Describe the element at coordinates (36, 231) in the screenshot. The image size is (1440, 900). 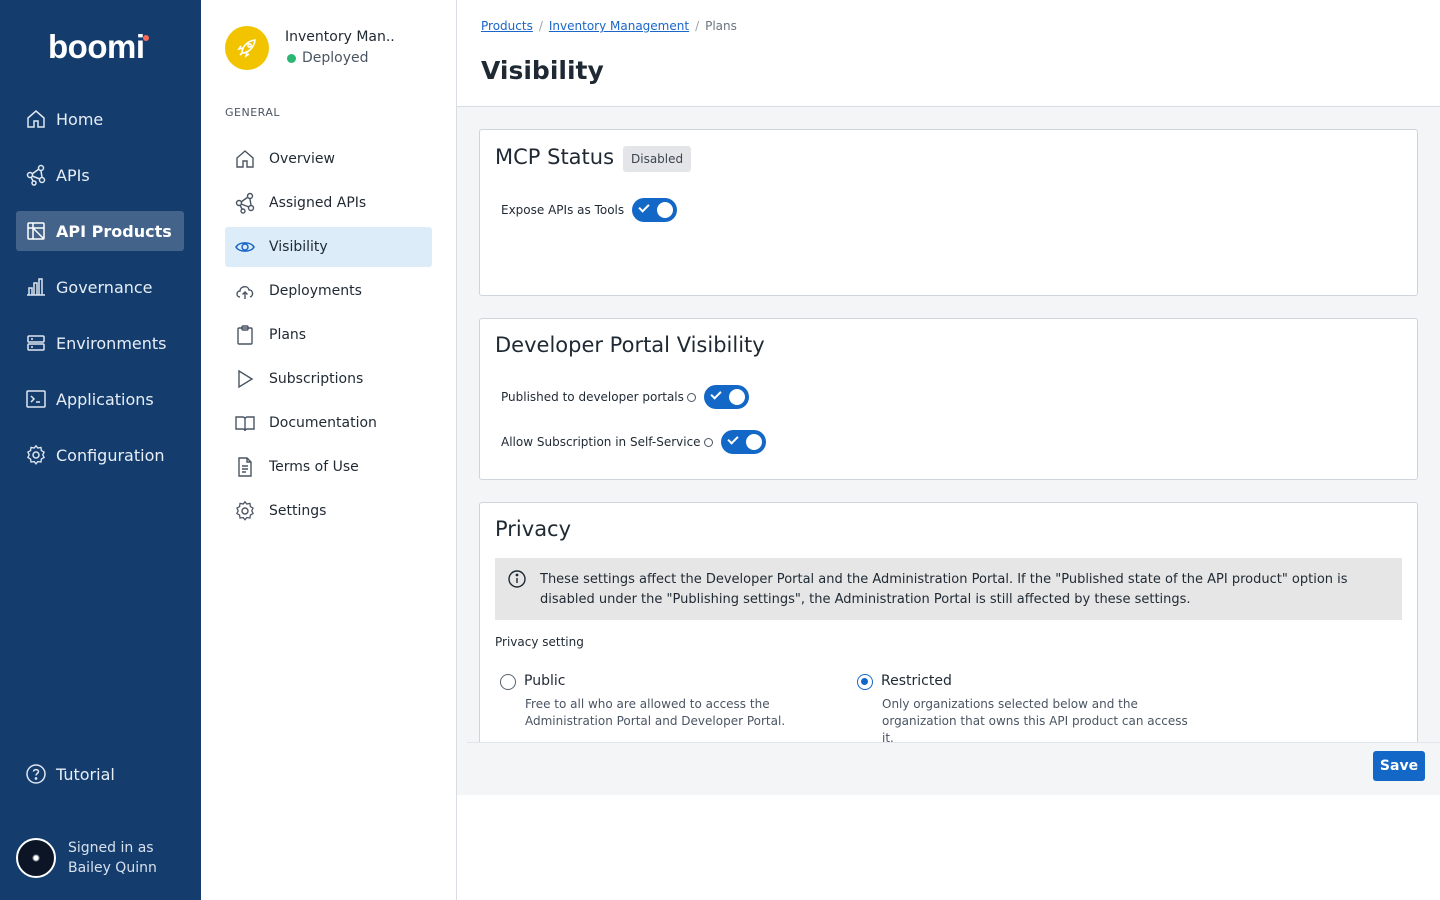
I see `api-products-icon` at that location.